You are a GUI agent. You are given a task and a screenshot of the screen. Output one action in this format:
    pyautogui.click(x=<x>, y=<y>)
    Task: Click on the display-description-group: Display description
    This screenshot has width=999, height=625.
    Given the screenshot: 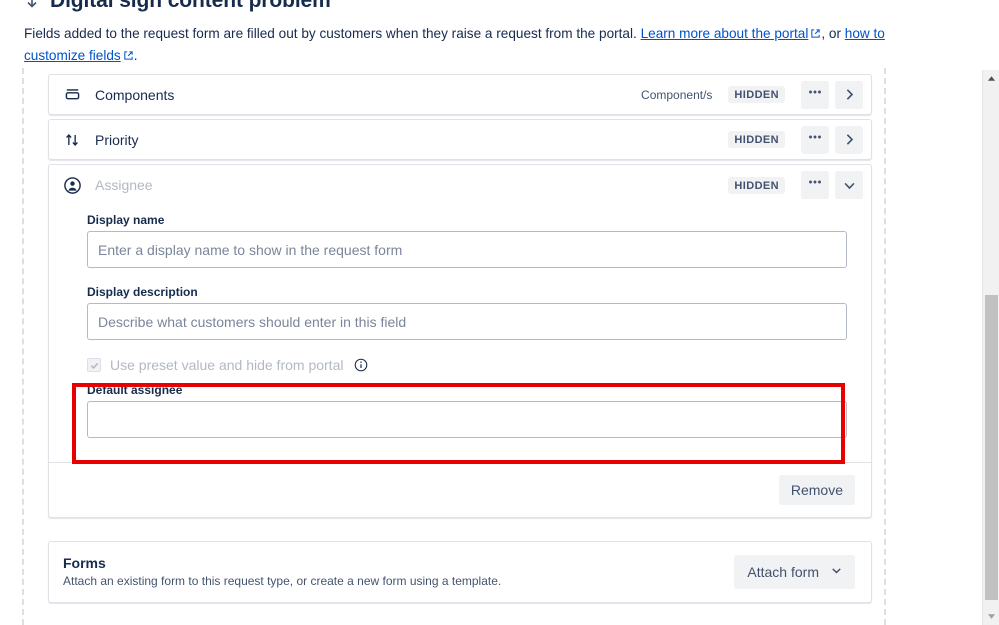 What is the action you would take?
    pyautogui.click(x=467, y=312)
    